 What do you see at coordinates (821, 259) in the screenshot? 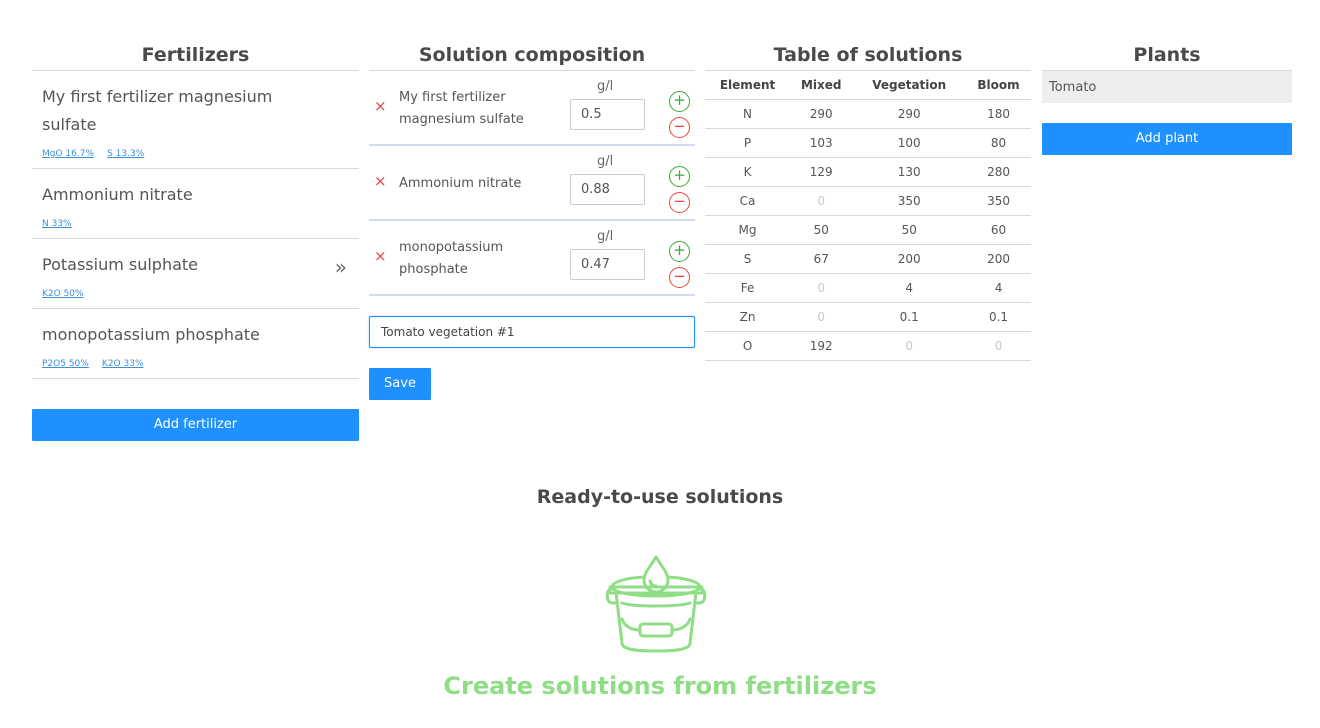
I see `value-cell: 67` at bounding box center [821, 259].